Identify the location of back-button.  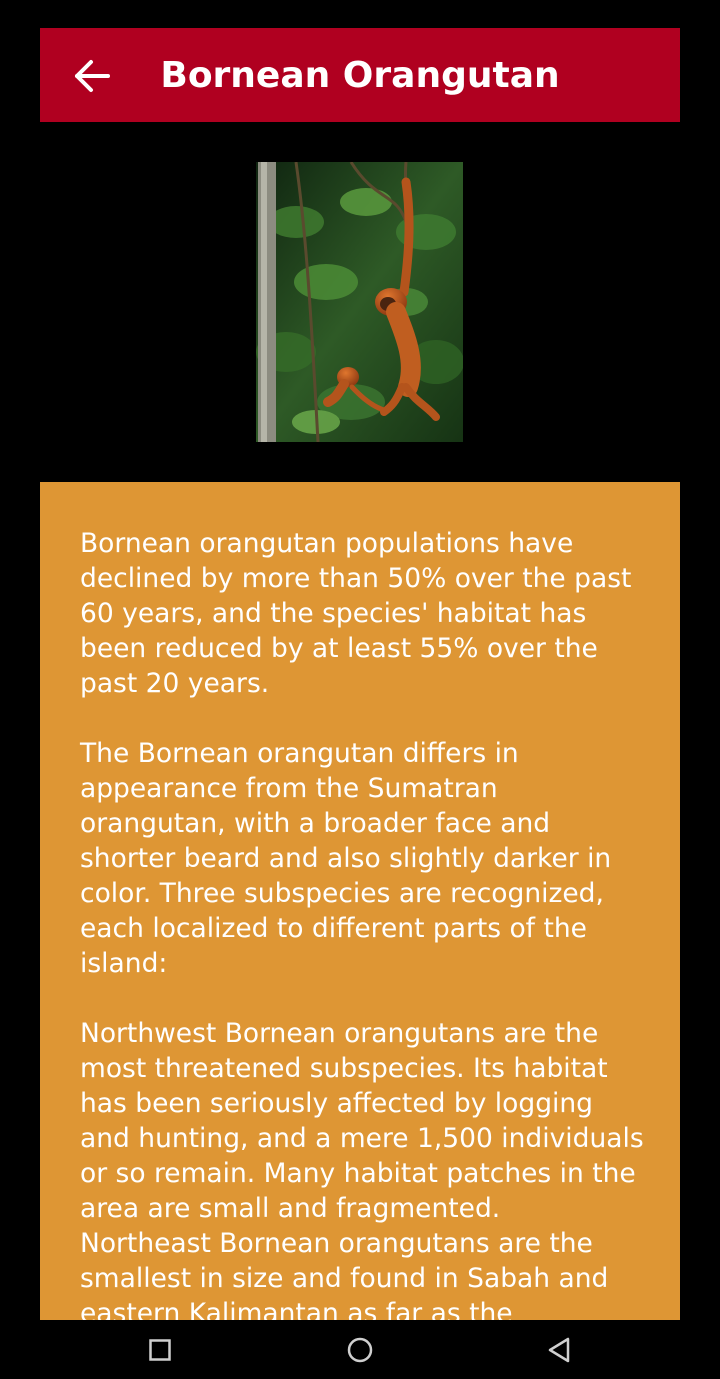
(92, 76).